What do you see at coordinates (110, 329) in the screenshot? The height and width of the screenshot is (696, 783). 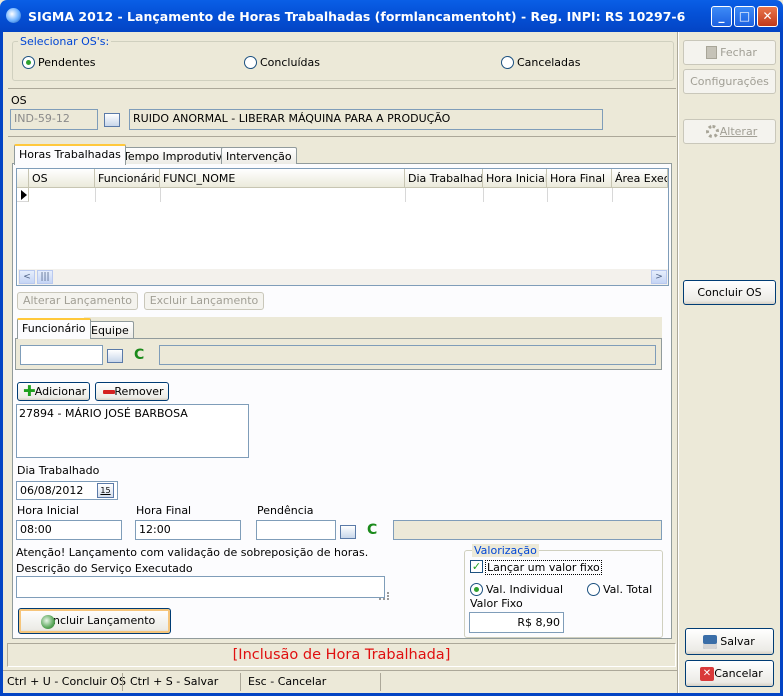 I see `tab-equipe: Equipe` at bounding box center [110, 329].